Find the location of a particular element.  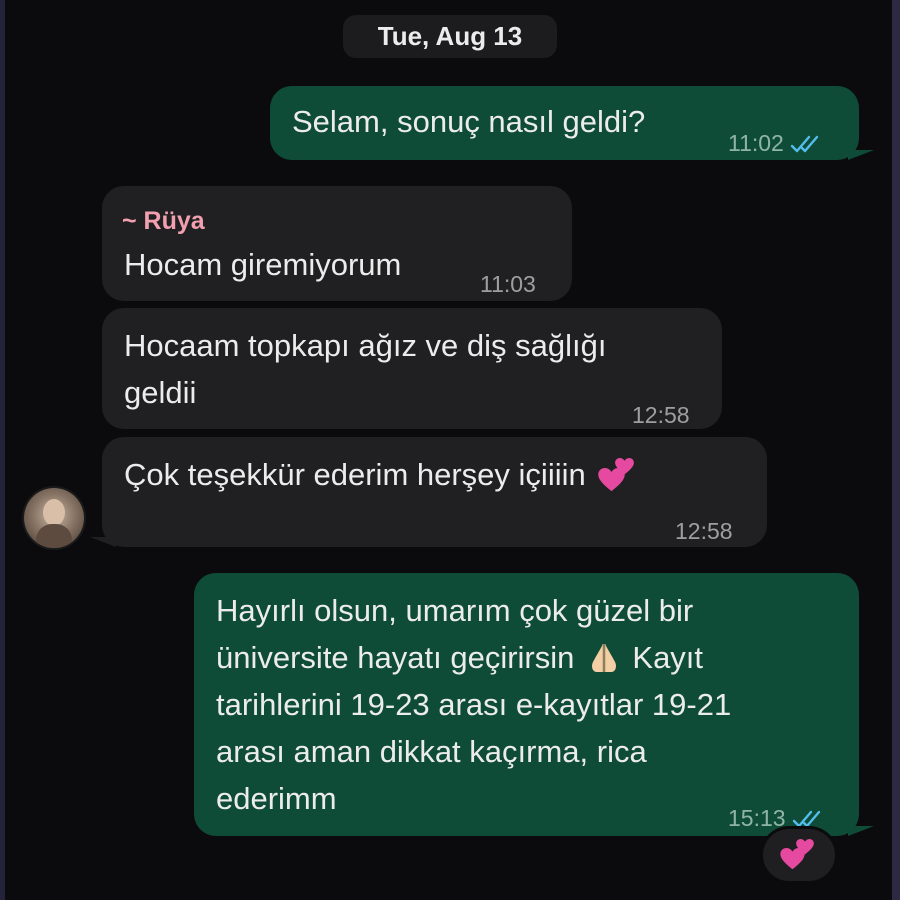

incoming-message-3: Çok teşekkür ederim herşey içiiiin 12:58 is located at coordinates (434, 492).